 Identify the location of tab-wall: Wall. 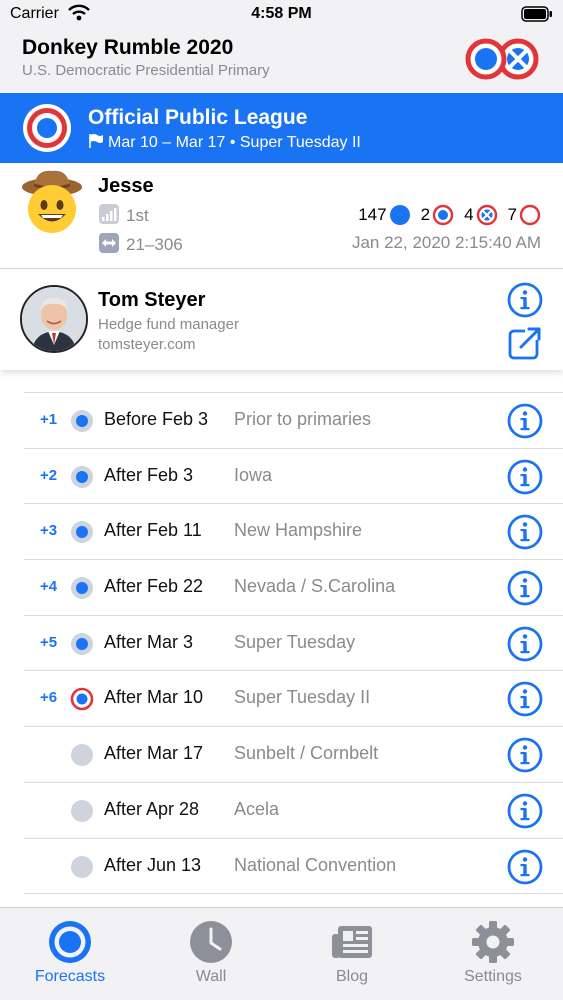
(211, 954).